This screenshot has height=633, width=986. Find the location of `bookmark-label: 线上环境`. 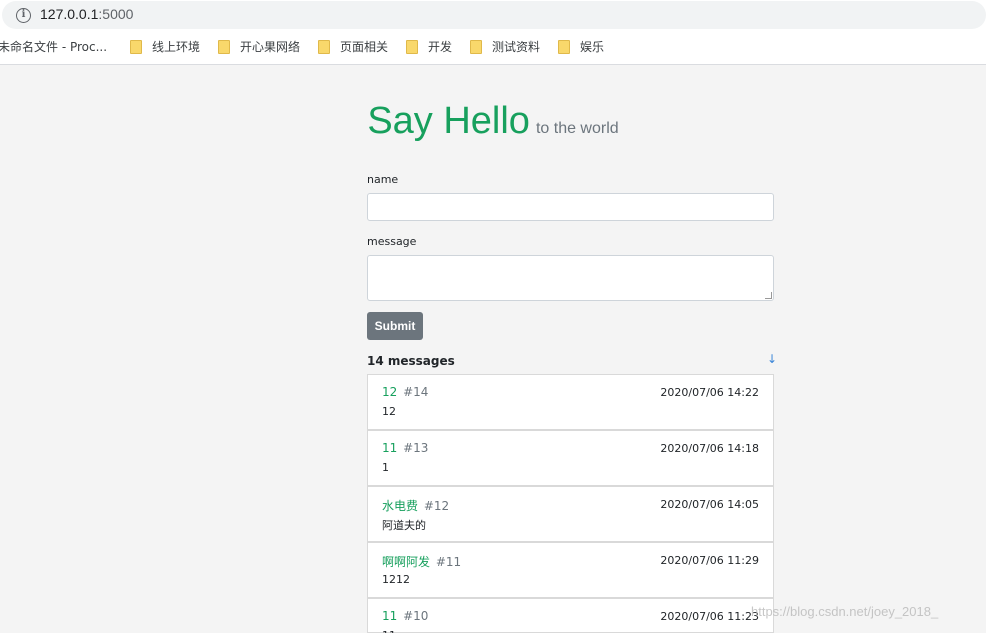

bookmark-label: 线上环境 is located at coordinates (176, 47).